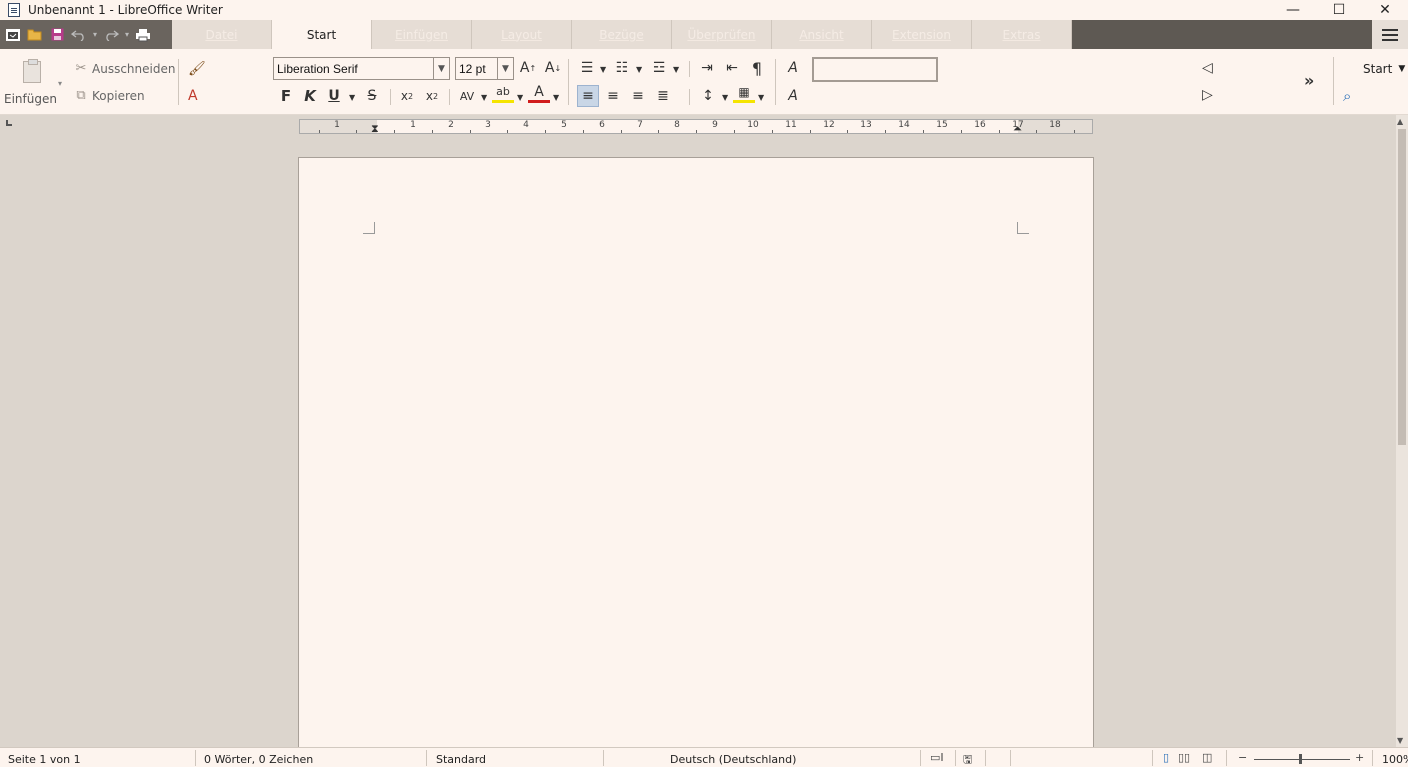  What do you see at coordinates (588, 96) in the screenshot?
I see `align-left-icon: ≡` at bounding box center [588, 96].